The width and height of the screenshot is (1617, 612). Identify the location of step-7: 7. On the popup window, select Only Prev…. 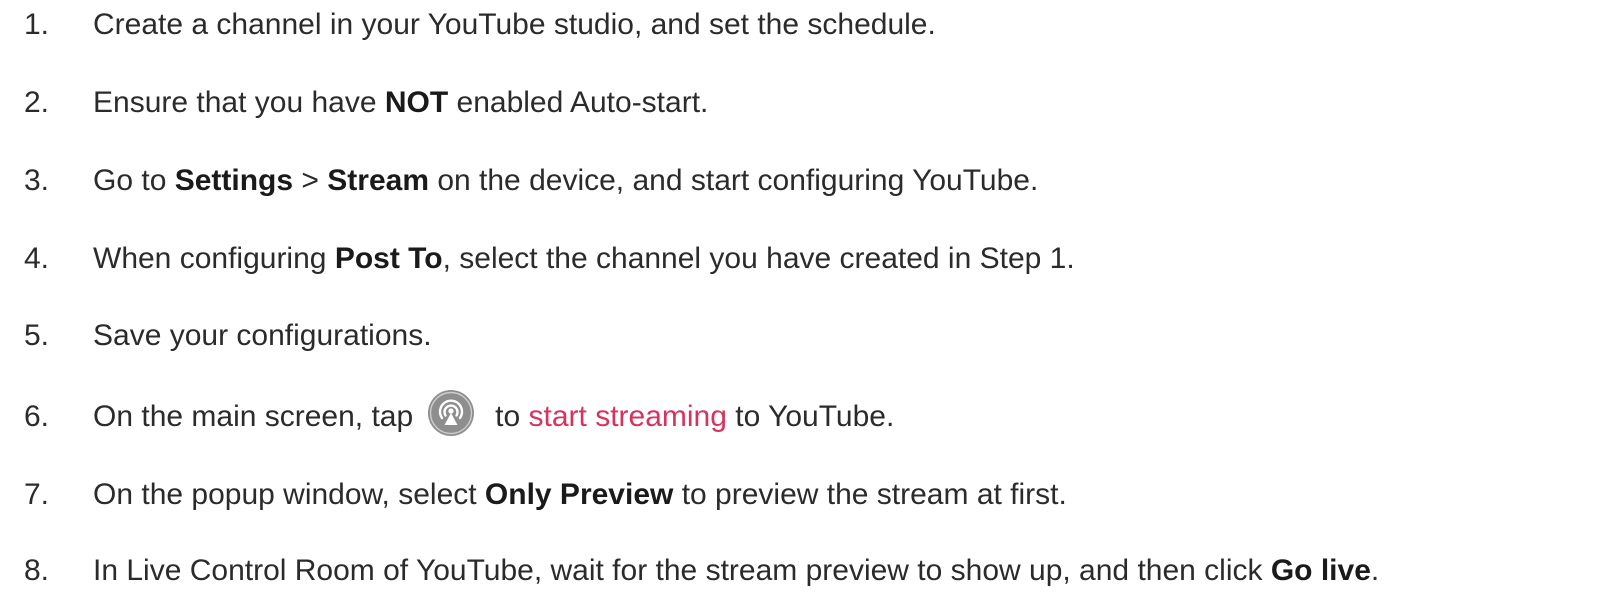
(808, 495).